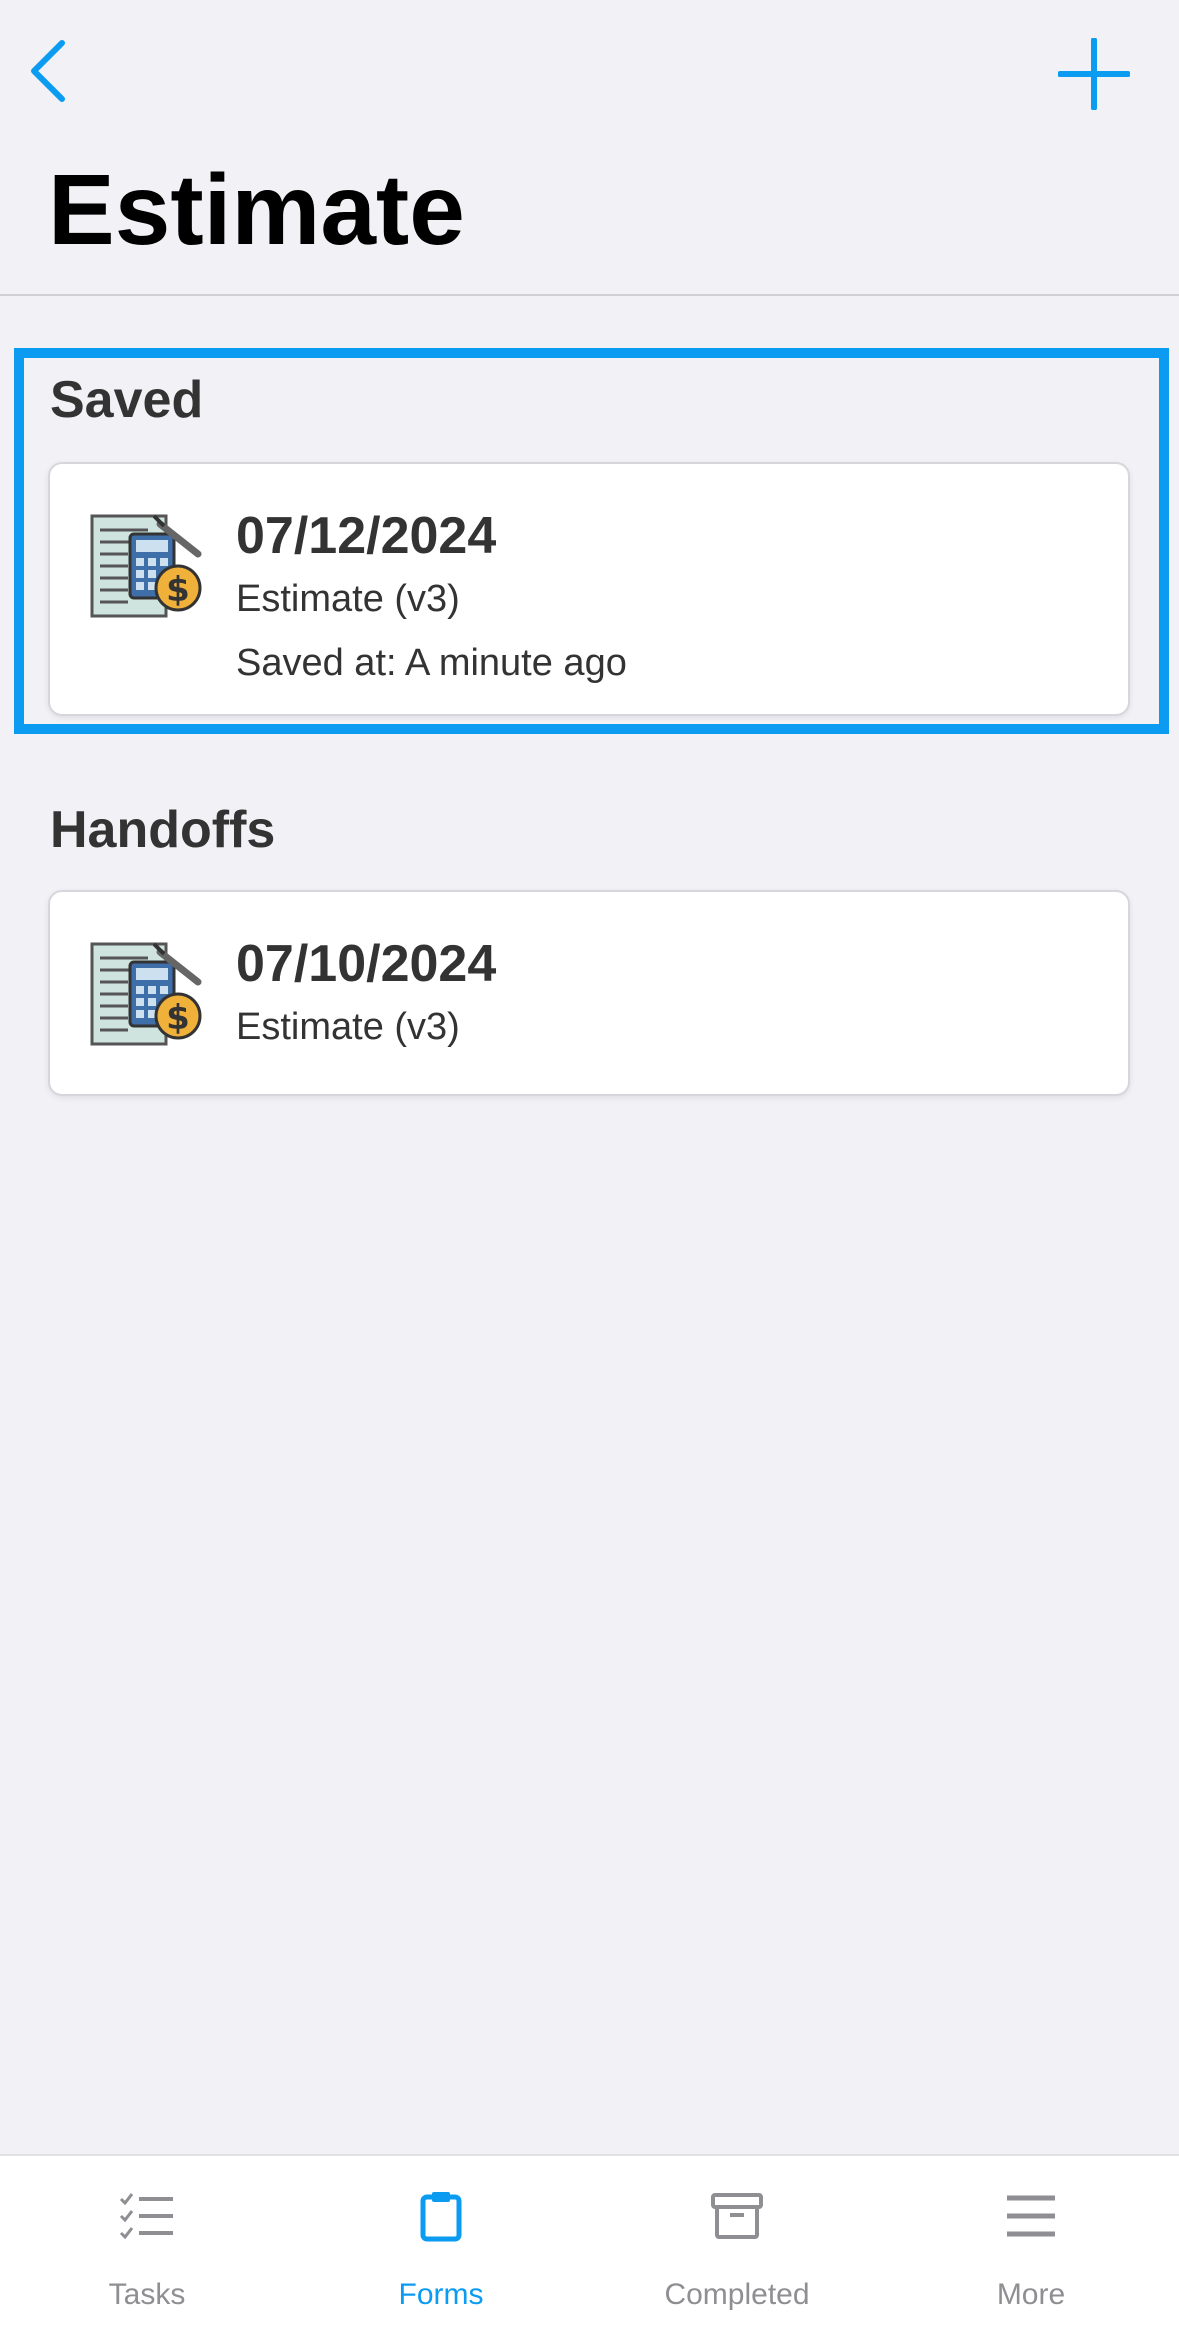  What do you see at coordinates (1031, 2249) in the screenshot?
I see `tab-more: More` at bounding box center [1031, 2249].